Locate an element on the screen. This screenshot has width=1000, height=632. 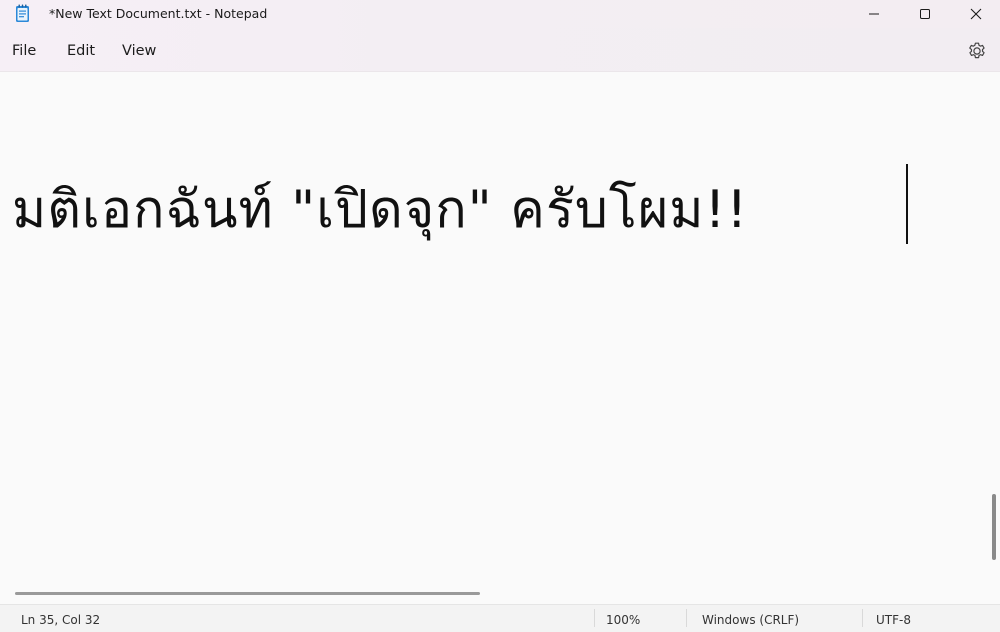
minimize-button is located at coordinates (874, 14).